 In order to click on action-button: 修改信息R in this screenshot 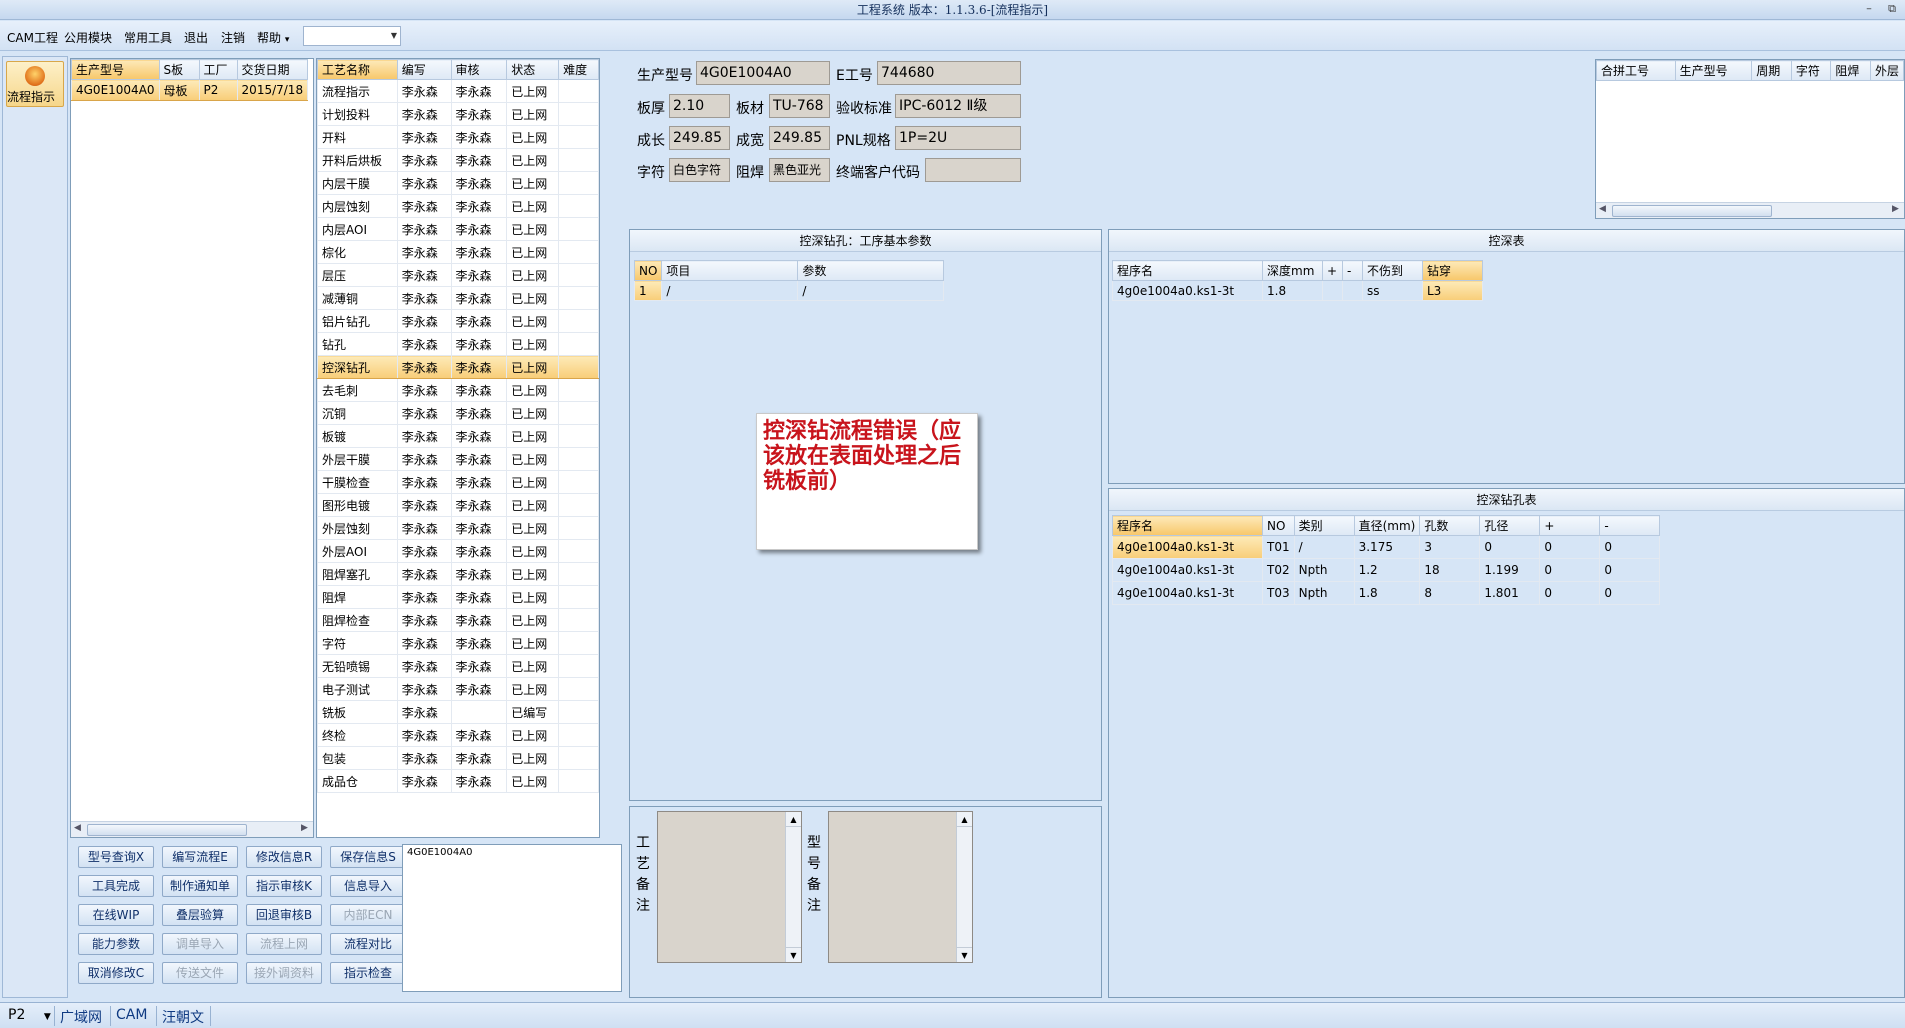, I will do `click(284, 857)`.